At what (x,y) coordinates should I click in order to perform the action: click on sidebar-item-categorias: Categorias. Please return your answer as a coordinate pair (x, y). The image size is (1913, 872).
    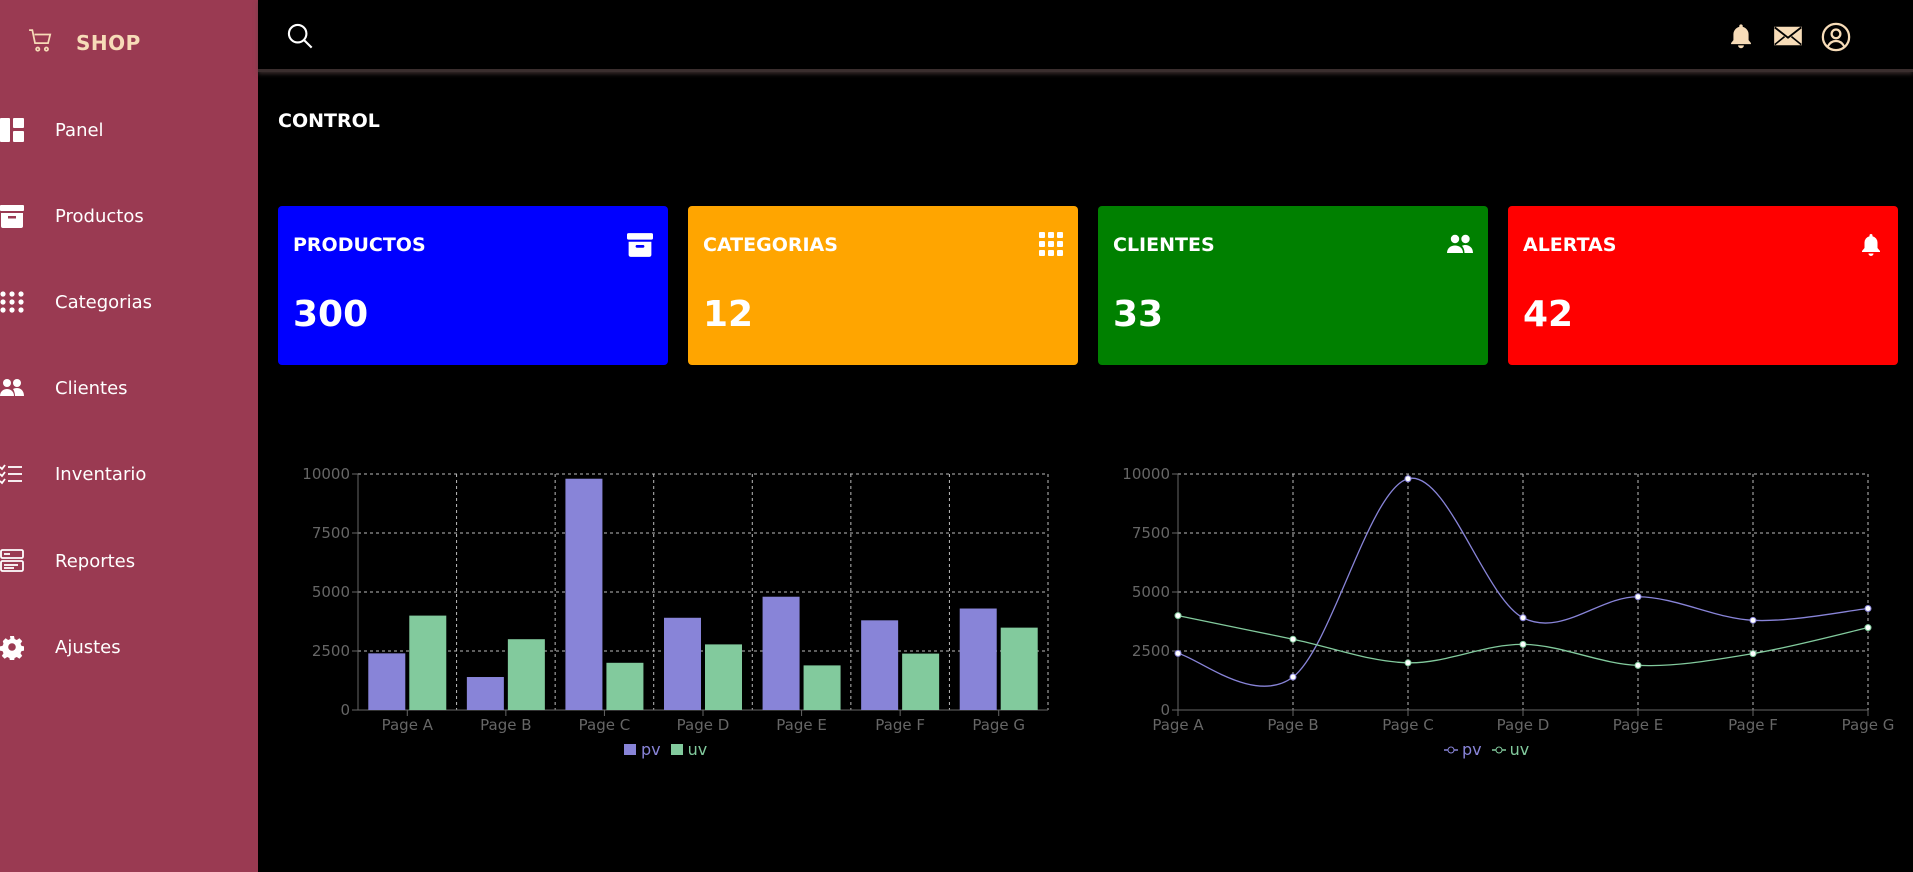
    Looking at the image, I should click on (129, 302).